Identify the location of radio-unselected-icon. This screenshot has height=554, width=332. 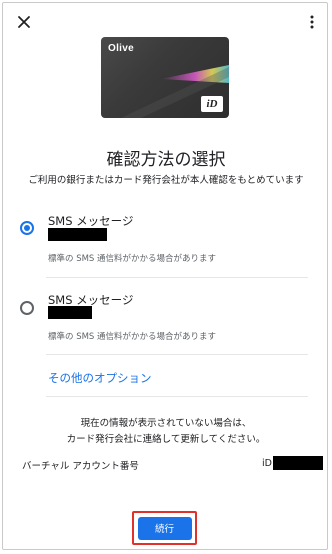
(27, 308).